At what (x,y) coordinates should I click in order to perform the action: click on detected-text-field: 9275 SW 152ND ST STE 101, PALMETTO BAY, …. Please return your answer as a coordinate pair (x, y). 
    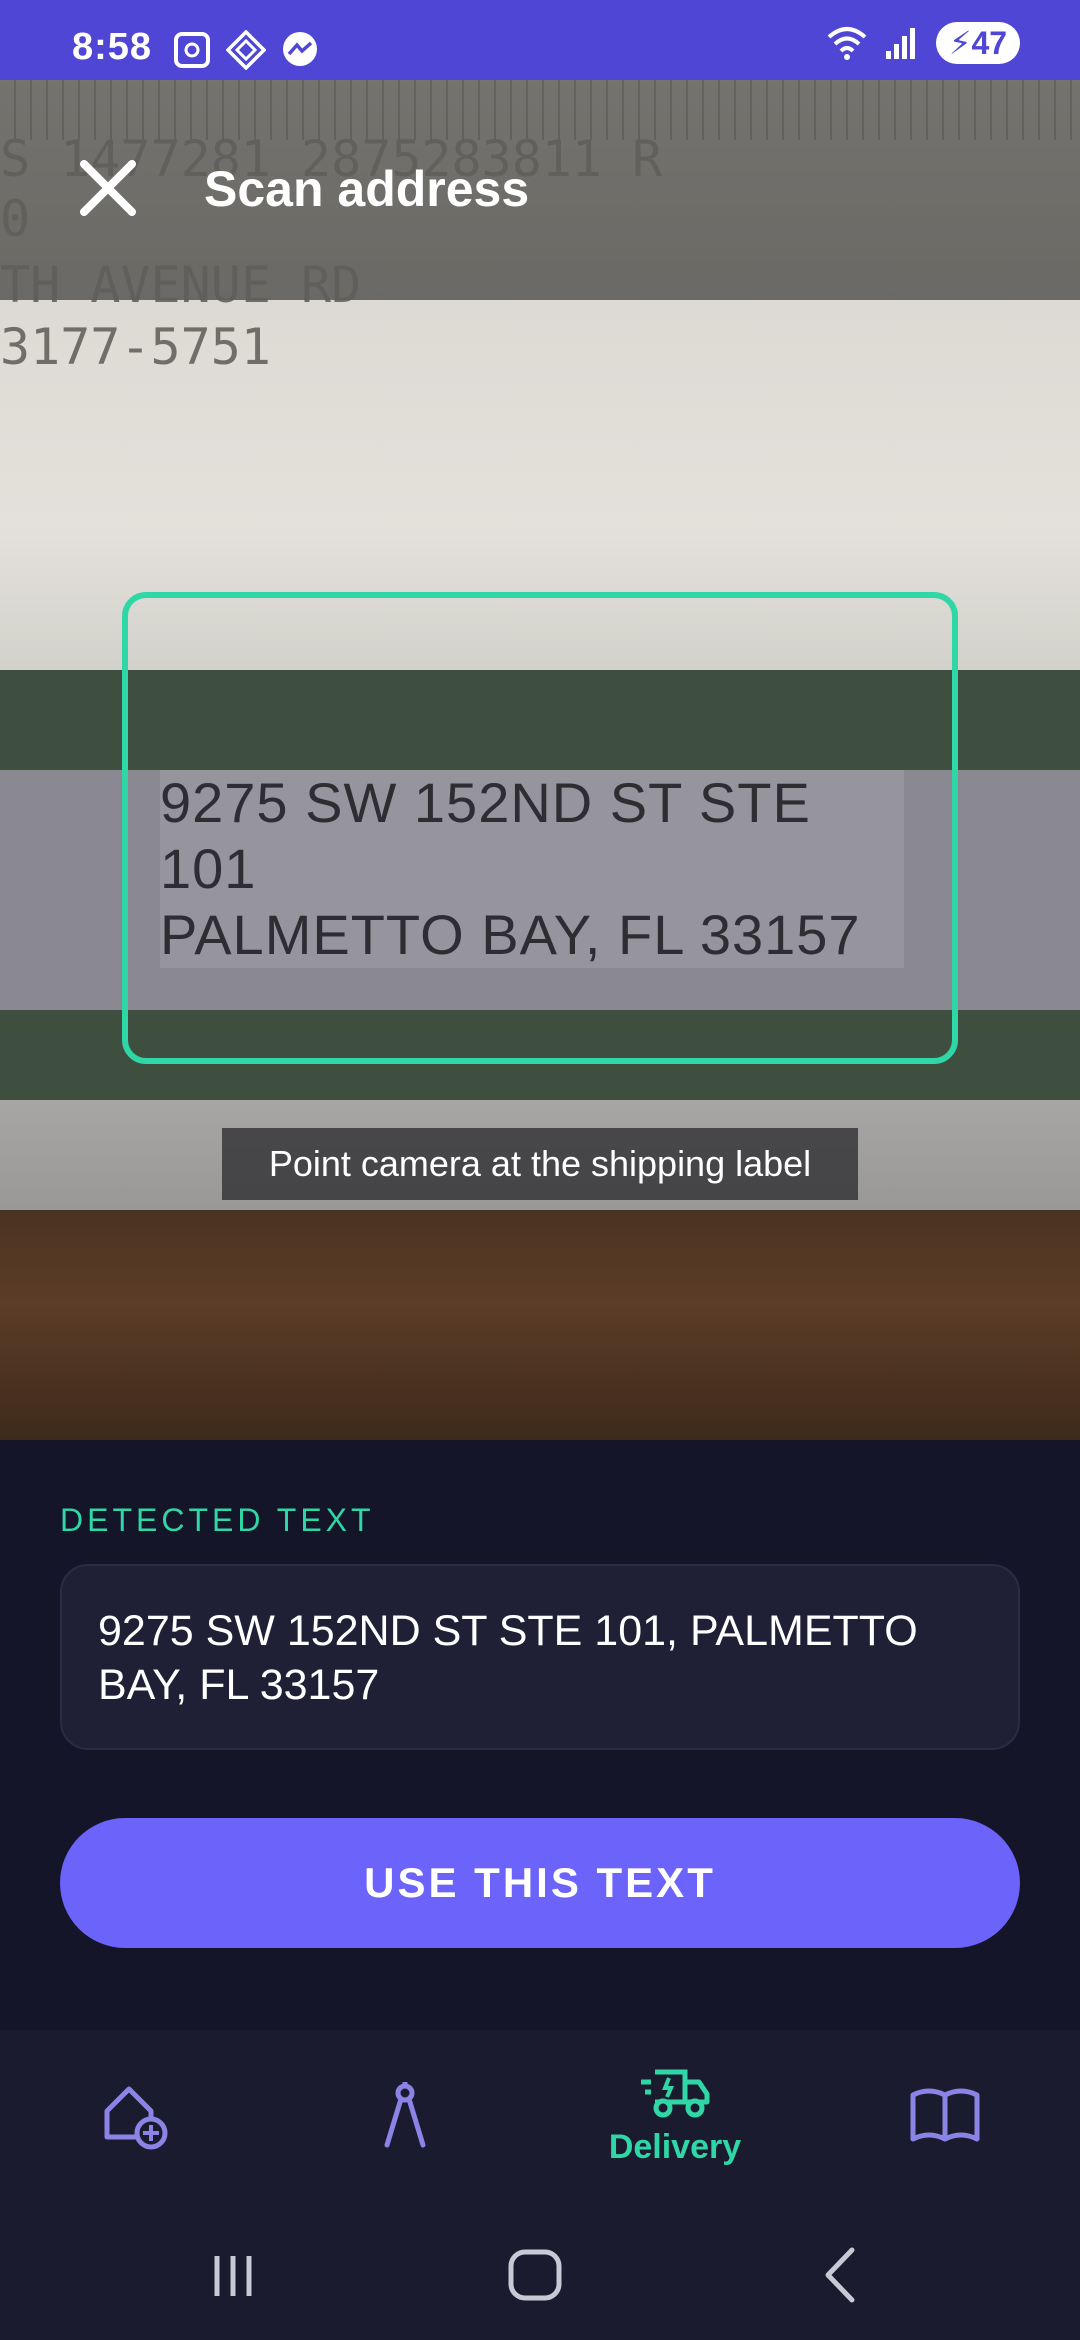
    Looking at the image, I should click on (540, 1657).